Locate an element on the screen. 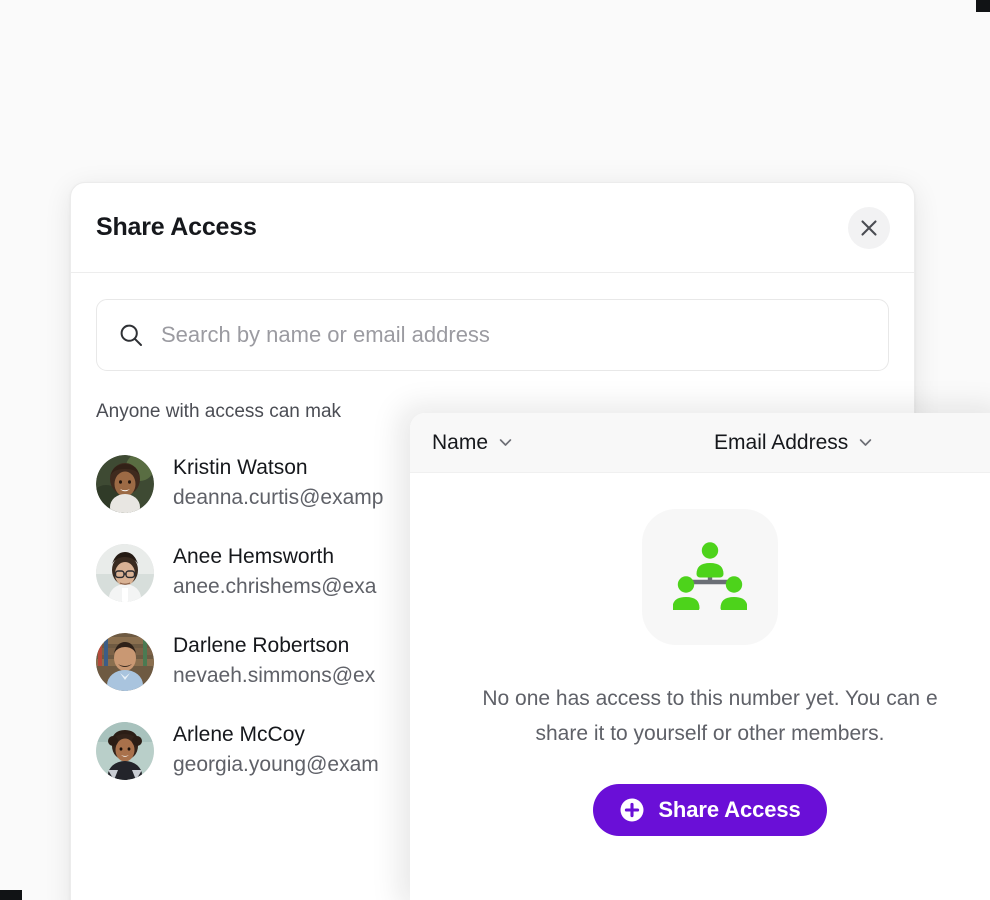  empty-state-message-line-2: share it to yourself or other members. is located at coordinates (710, 734).